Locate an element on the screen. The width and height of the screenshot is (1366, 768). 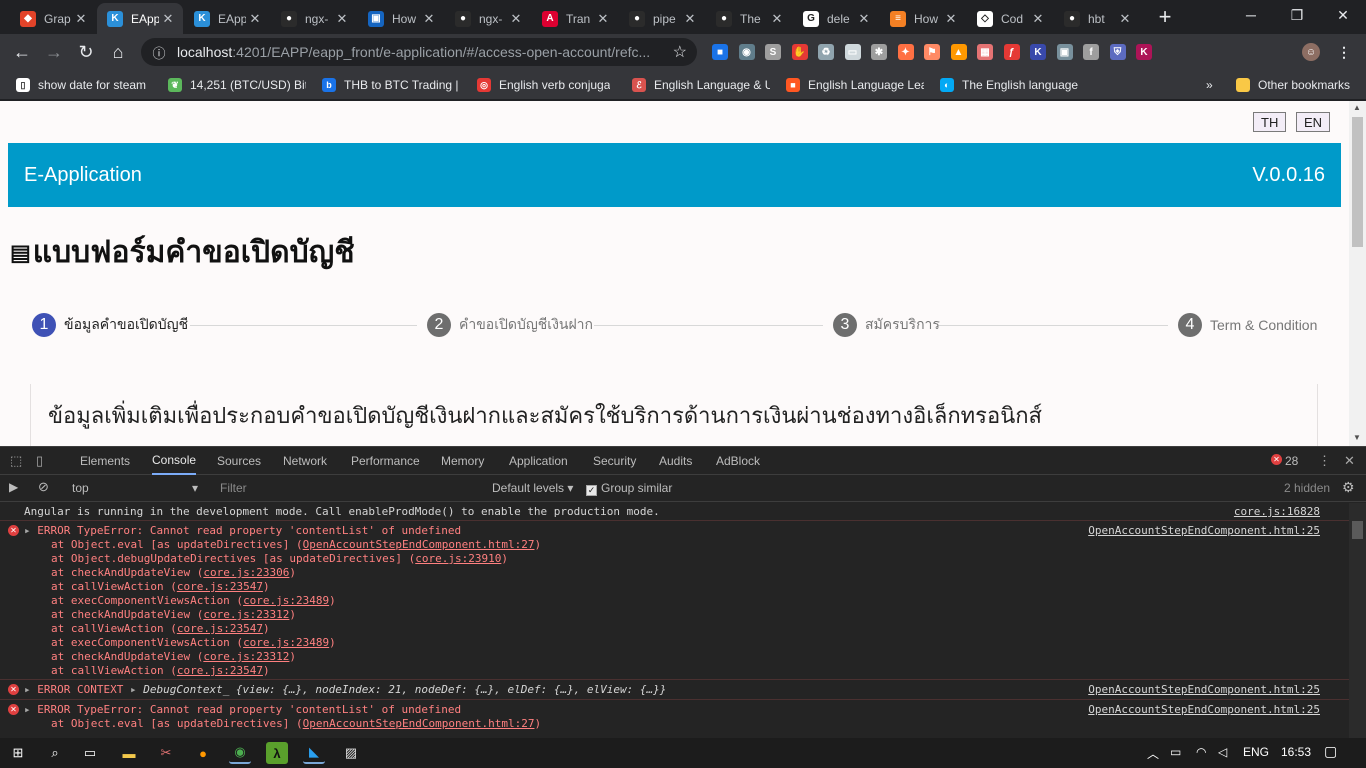
home-icon: ⌂ is located at coordinates (118, 52).